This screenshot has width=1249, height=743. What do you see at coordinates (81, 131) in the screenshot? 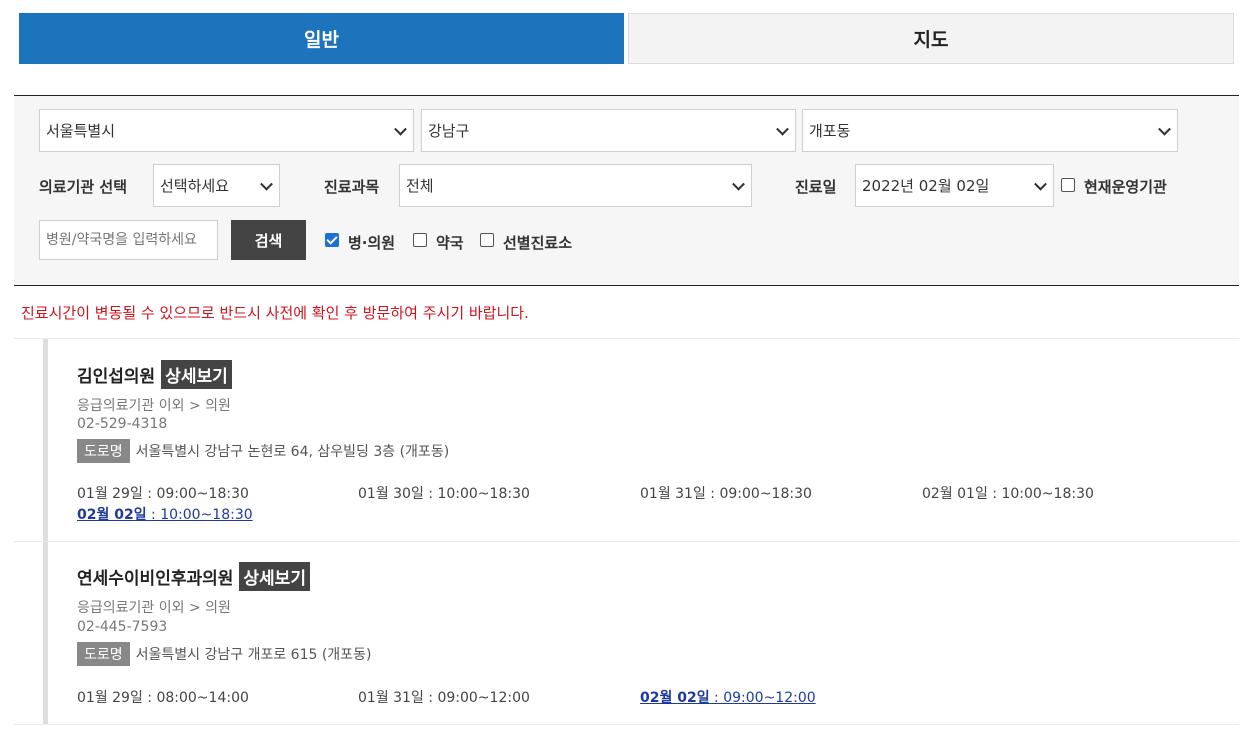
I see `city-select-value: 서울특별시` at bounding box center [81, 131].